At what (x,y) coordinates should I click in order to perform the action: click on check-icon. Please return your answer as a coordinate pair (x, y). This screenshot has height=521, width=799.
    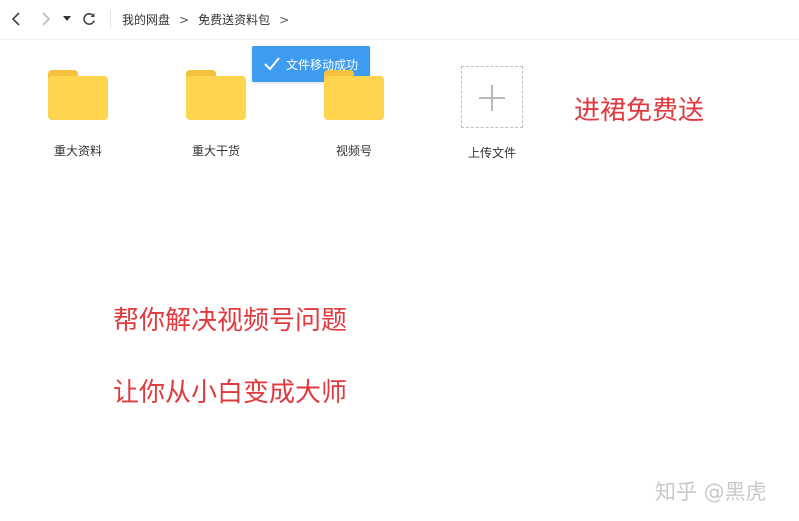
    Looking at the image, I should click on (272, 64).